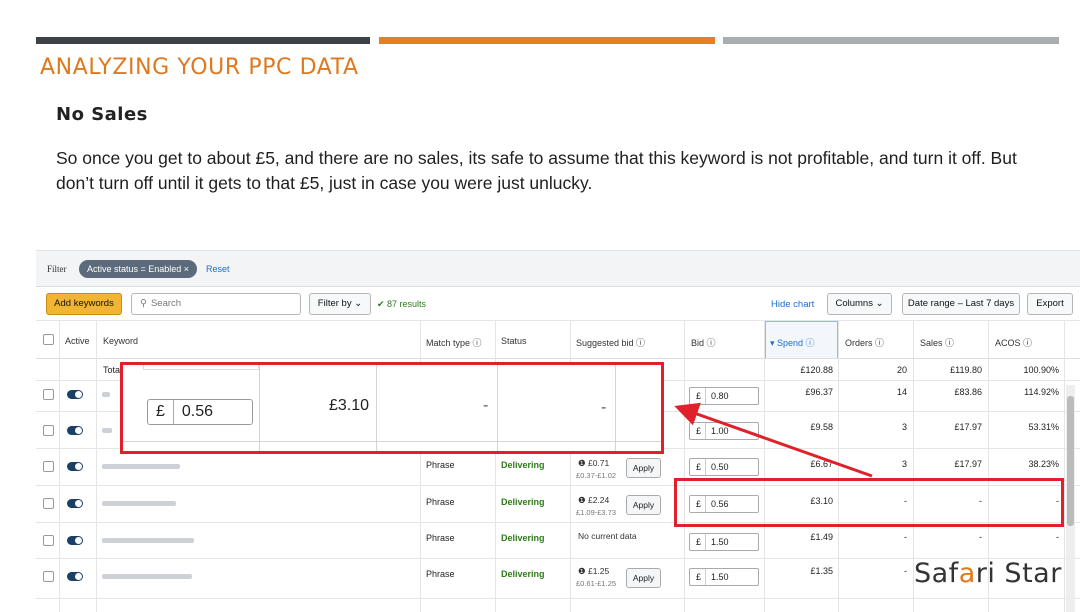 The image size is (1080, 612). I want to click on totals-spend: £120.88, so click(816, 370).